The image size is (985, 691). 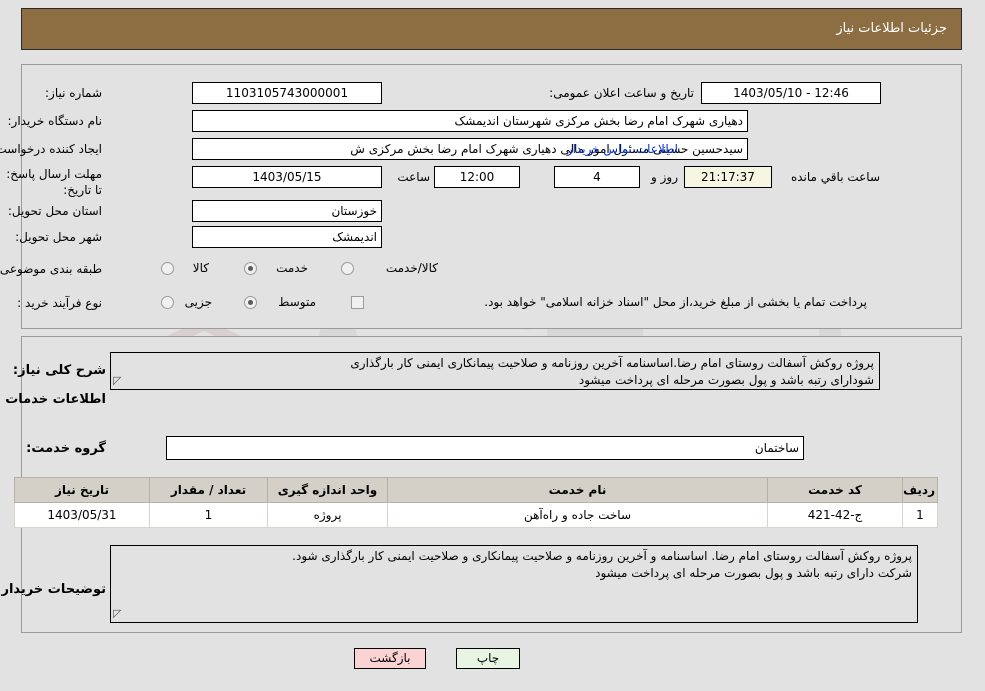 I want to click on col-quantity: تعداد / مقدار, so click(x=209, y=490).